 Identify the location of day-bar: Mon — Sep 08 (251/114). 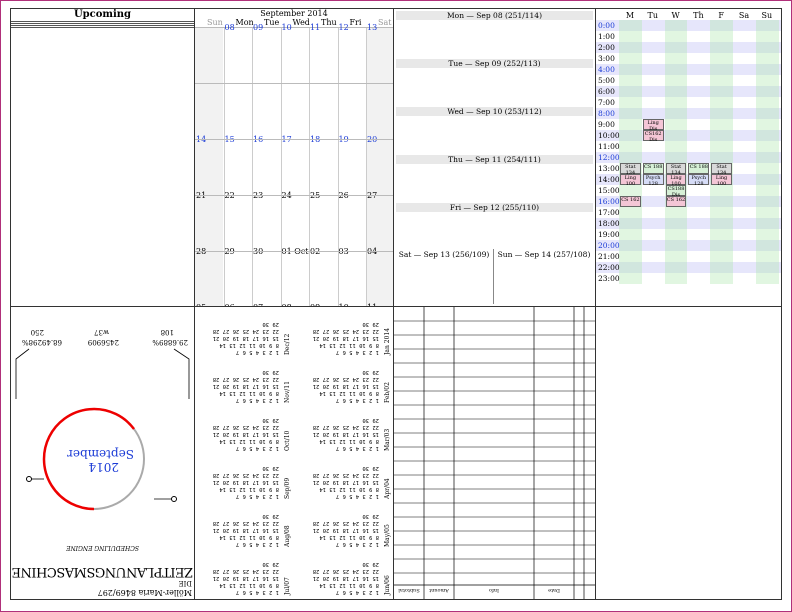
(494, 15).